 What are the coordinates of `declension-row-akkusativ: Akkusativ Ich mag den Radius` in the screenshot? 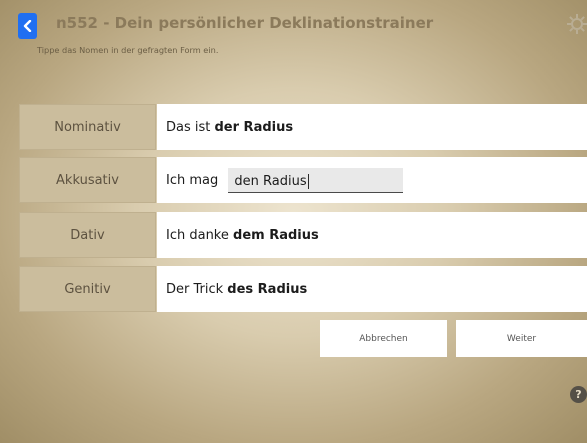 It's located at (303, 180).